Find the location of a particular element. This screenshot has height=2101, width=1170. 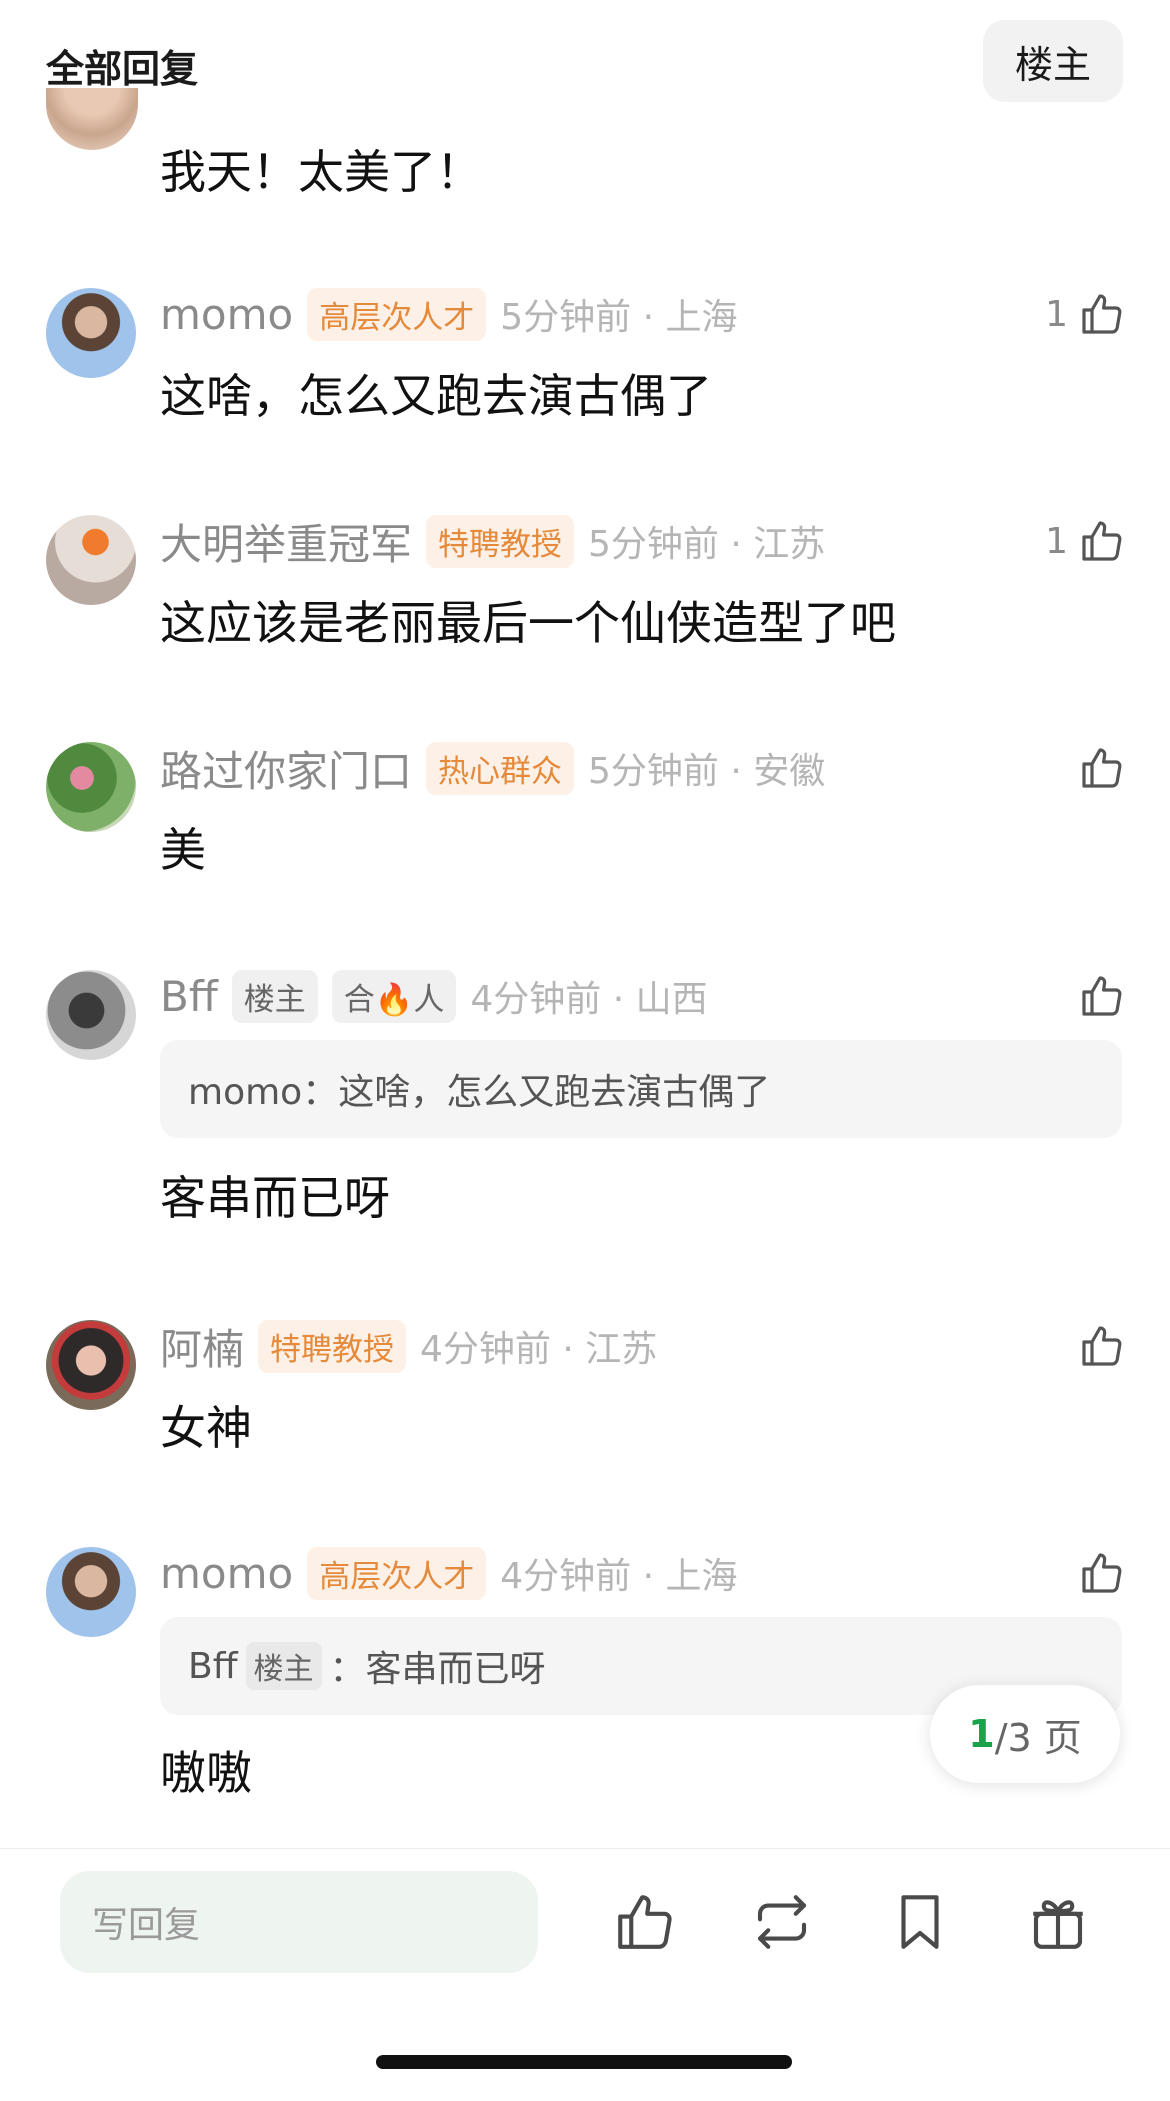

comment-header: momo 高层次人才 5分钟前 · 上海 is located at coordinates (448, 314).